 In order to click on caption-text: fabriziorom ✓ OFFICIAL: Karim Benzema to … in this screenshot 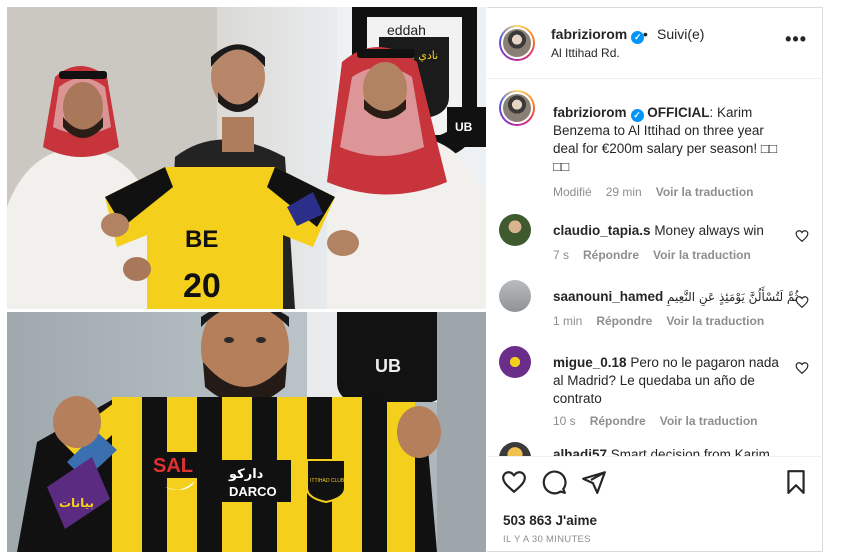, I will do `click(673, 140)`.